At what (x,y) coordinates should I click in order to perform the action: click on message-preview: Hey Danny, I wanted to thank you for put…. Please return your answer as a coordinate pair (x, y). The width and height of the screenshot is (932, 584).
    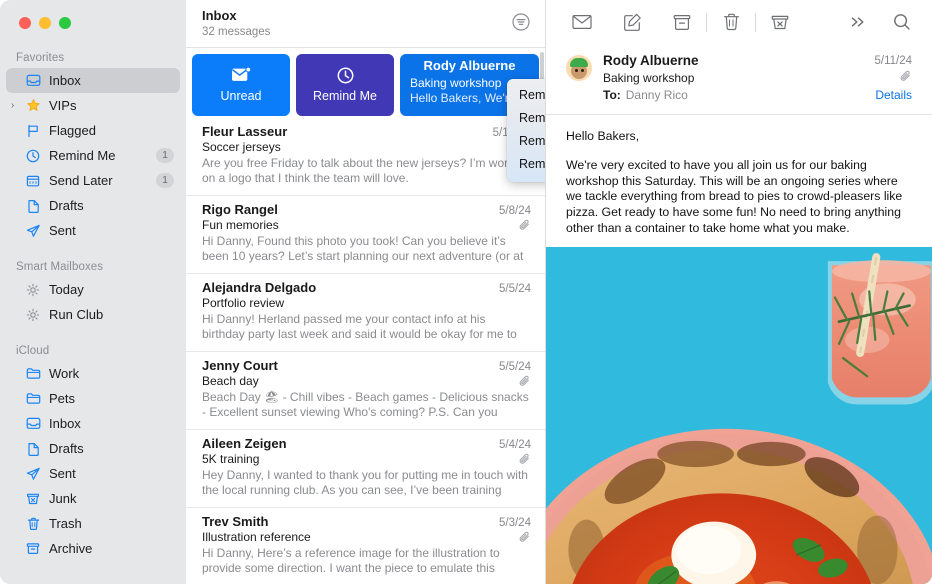
    Looking at the image, I should click on (365, 482).